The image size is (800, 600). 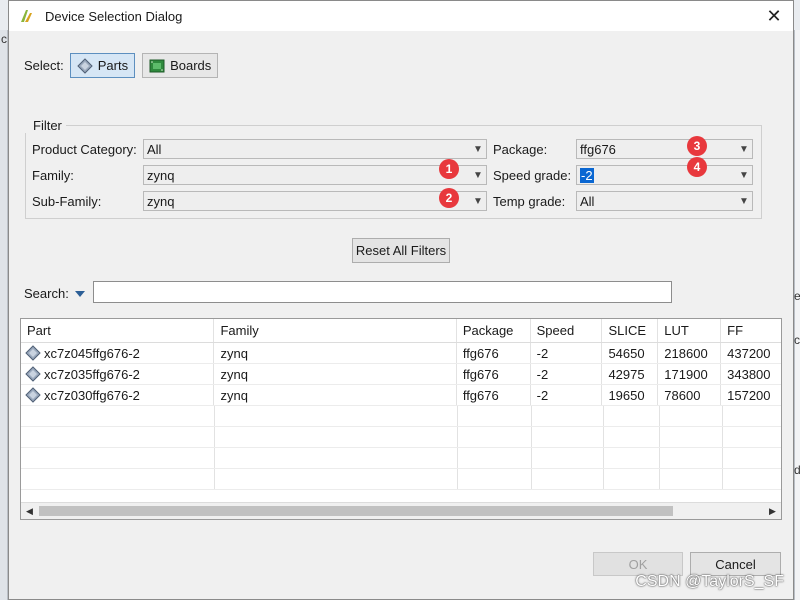 What do you see at coordinates (191, 65) in the screenshot?
I see `boards-label: Boards` at bounding box center [191, 65].